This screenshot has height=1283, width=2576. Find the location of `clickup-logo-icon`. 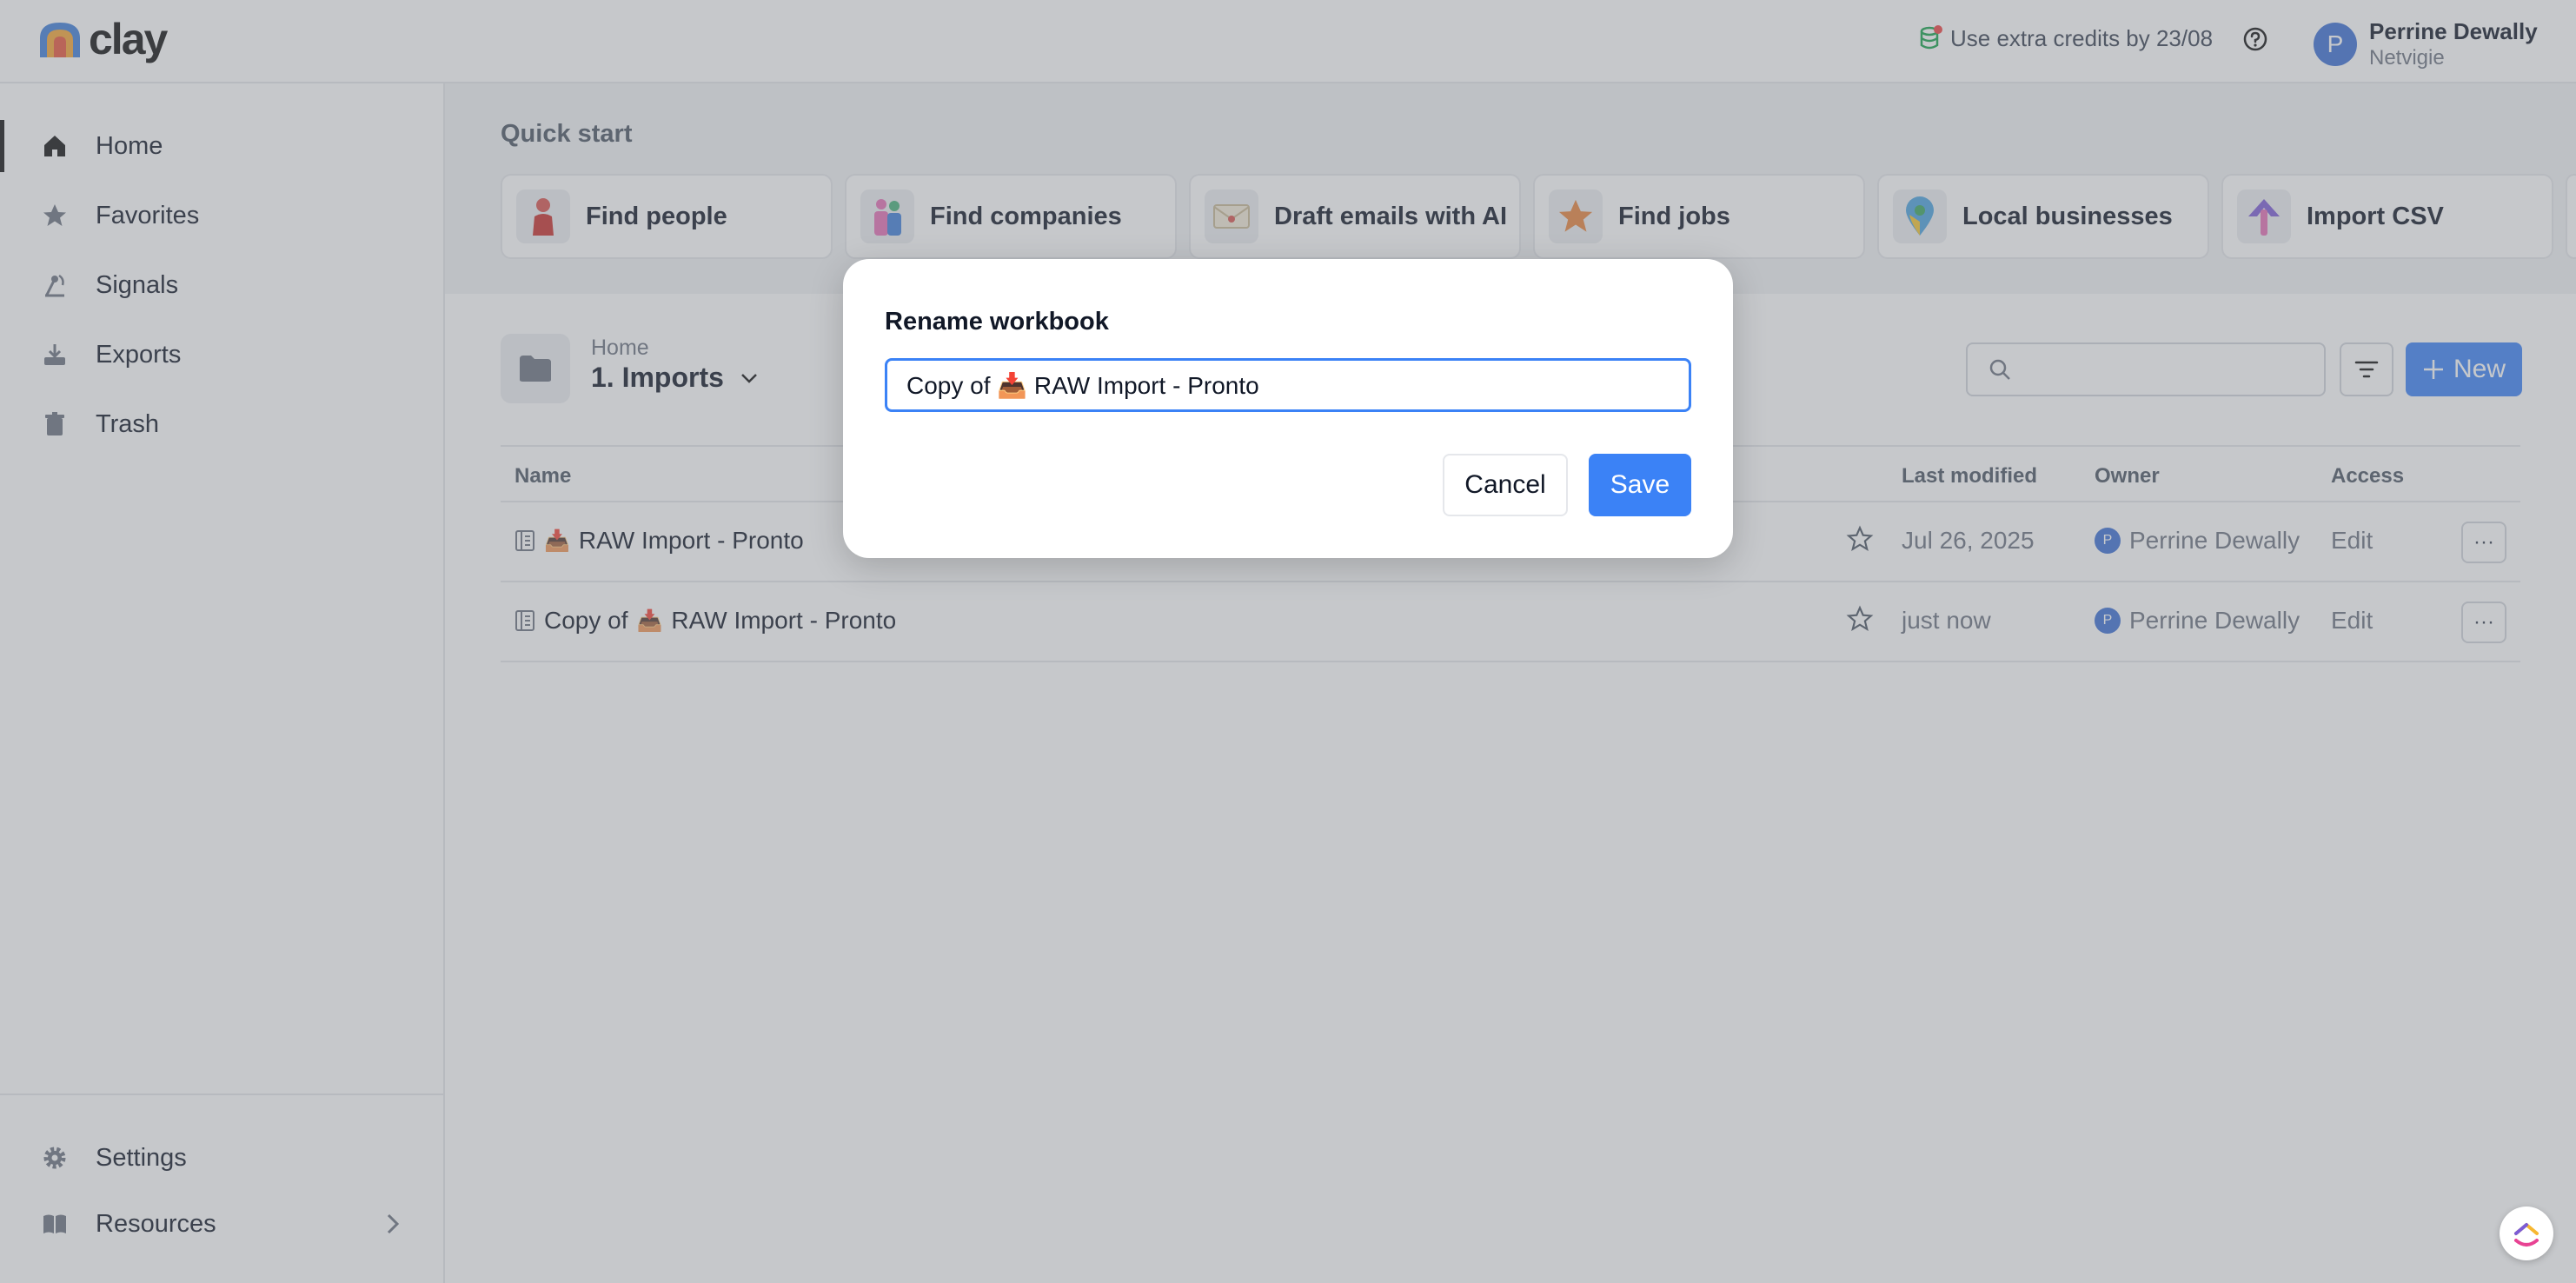

clickup-logo-icon is located at coordinates (2526, 1234).